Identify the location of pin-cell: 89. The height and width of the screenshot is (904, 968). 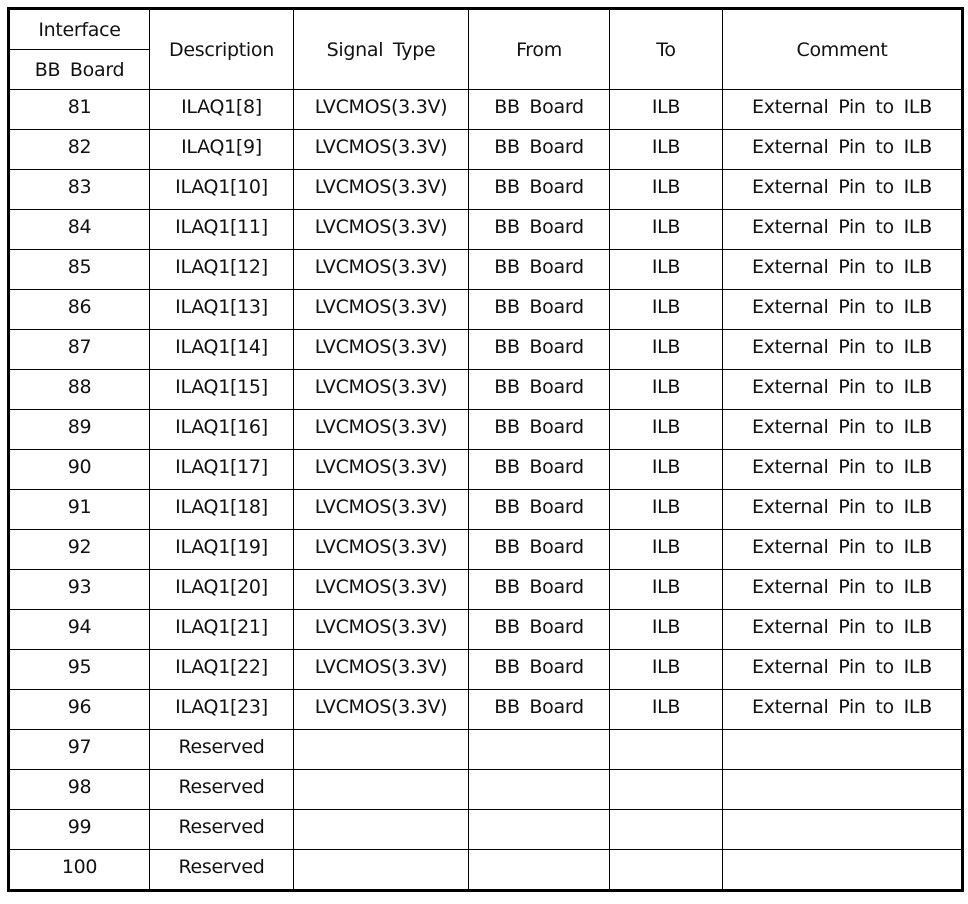
(79, 429).